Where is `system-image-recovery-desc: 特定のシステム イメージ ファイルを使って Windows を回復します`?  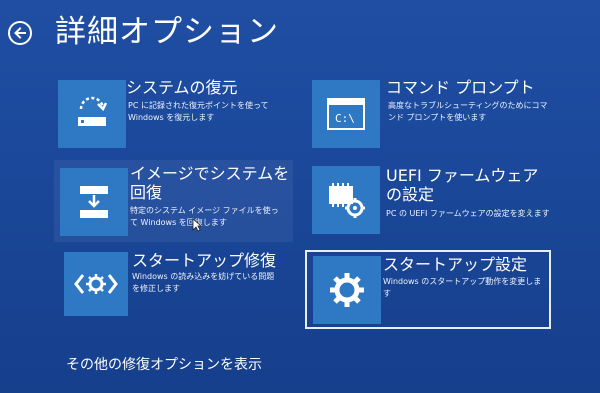 system-image-recovery-desc: 特定のシステム イメージ ファイルを使って Windows を回復します is located at coordinates (204, 216).